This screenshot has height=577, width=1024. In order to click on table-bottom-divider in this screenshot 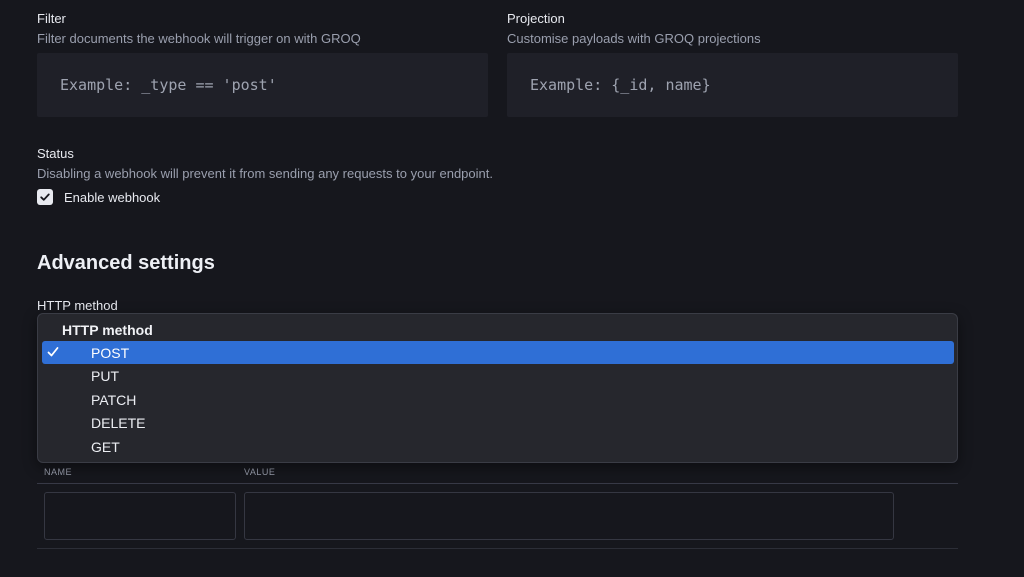, I will do `click(497, 548)`.